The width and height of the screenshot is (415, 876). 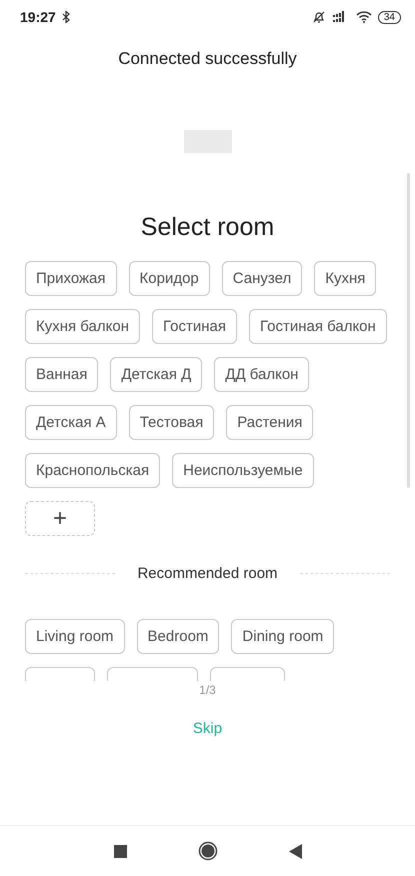 What do you see at coordinates (66, 17) in the screenshot?
I see `bluetooth-icon` at bounding box center [66, 17].